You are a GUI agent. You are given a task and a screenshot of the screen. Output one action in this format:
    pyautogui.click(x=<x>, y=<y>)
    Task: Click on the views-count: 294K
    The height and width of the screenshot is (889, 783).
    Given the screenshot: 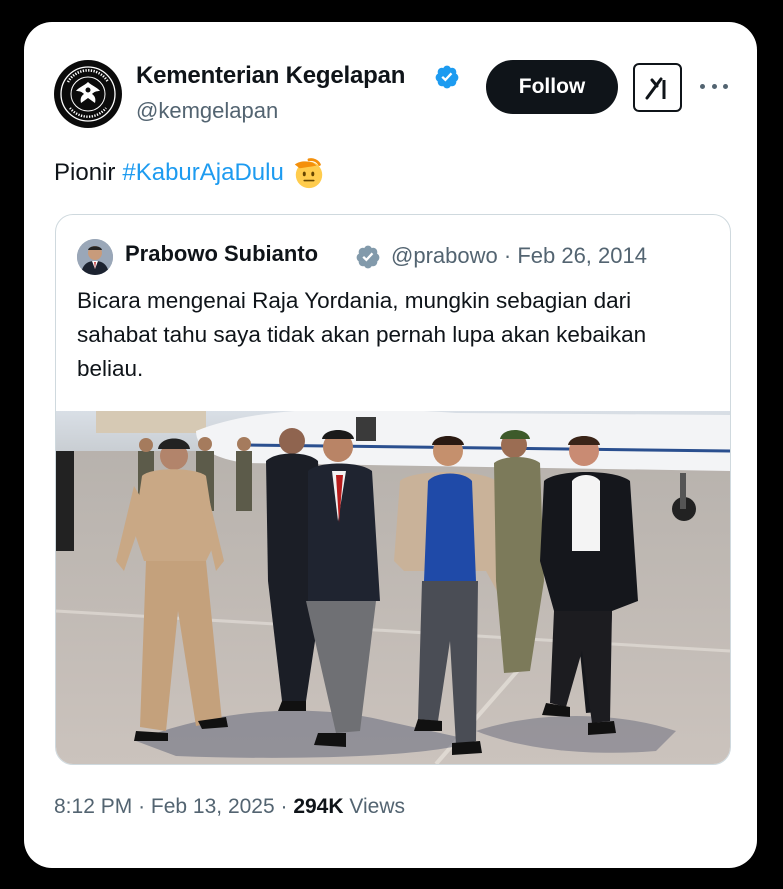 What is the action you would take?
    pyautogui.click(x=318, y=806)
    